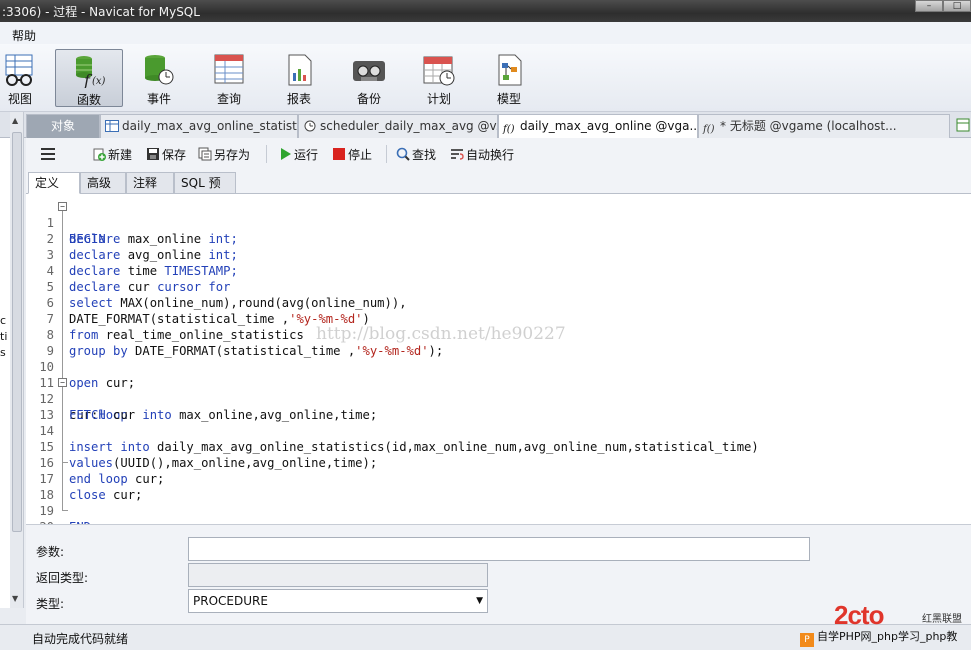 This screenshot has width=971, height=650. I want to click on run-button-label: 运行, so click(306, 155).